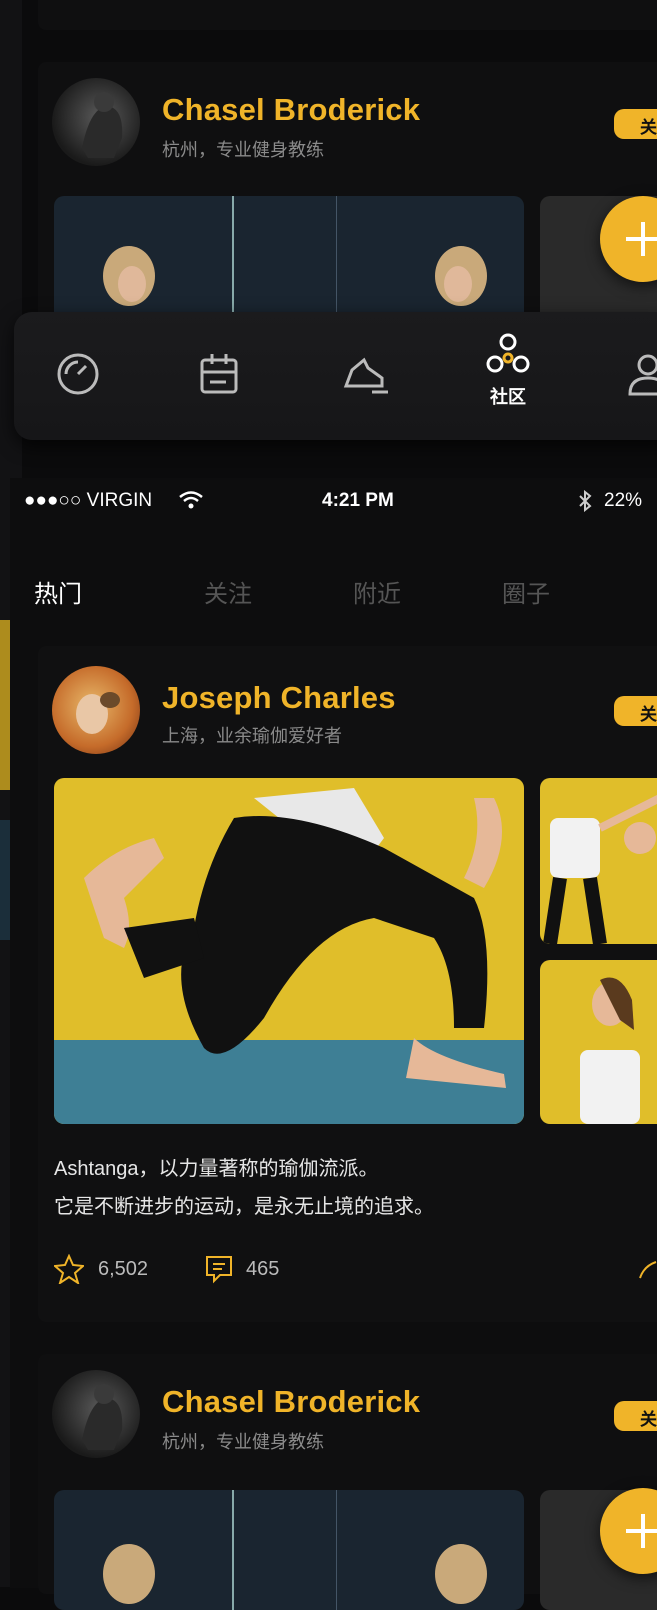 The height and width of the screenshot is (1610, 657). I want to click on post-caption-line2: 它是不断进步的运动，是永无止境的追求。, so click(244, 1207).